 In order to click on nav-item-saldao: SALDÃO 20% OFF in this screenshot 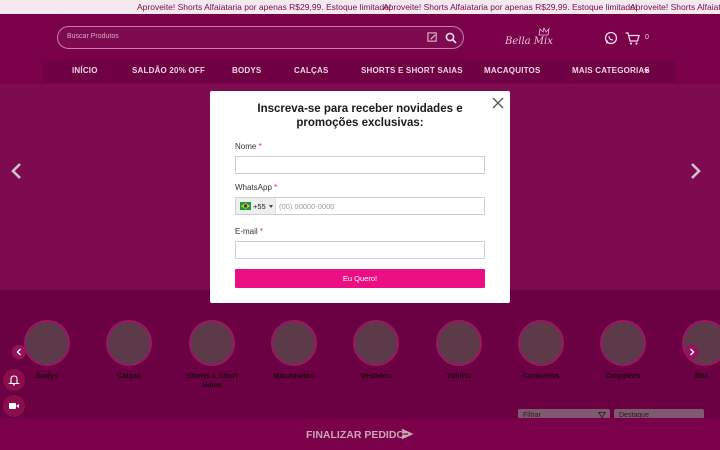, I will do `click(168, 70)`.